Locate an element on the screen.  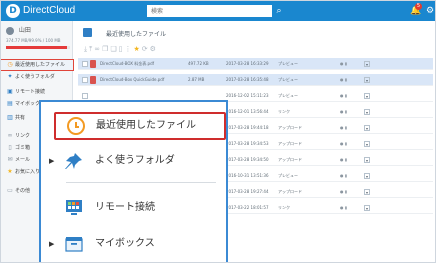
popover-item-favorite-folders: ▶ よく使うフォルダ is located at coordinates (133, 161).